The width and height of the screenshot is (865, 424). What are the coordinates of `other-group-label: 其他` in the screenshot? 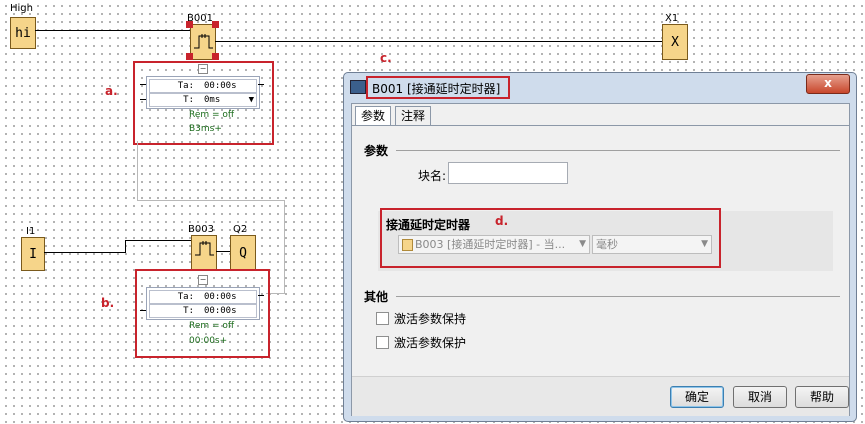 It's located at (376, 297).